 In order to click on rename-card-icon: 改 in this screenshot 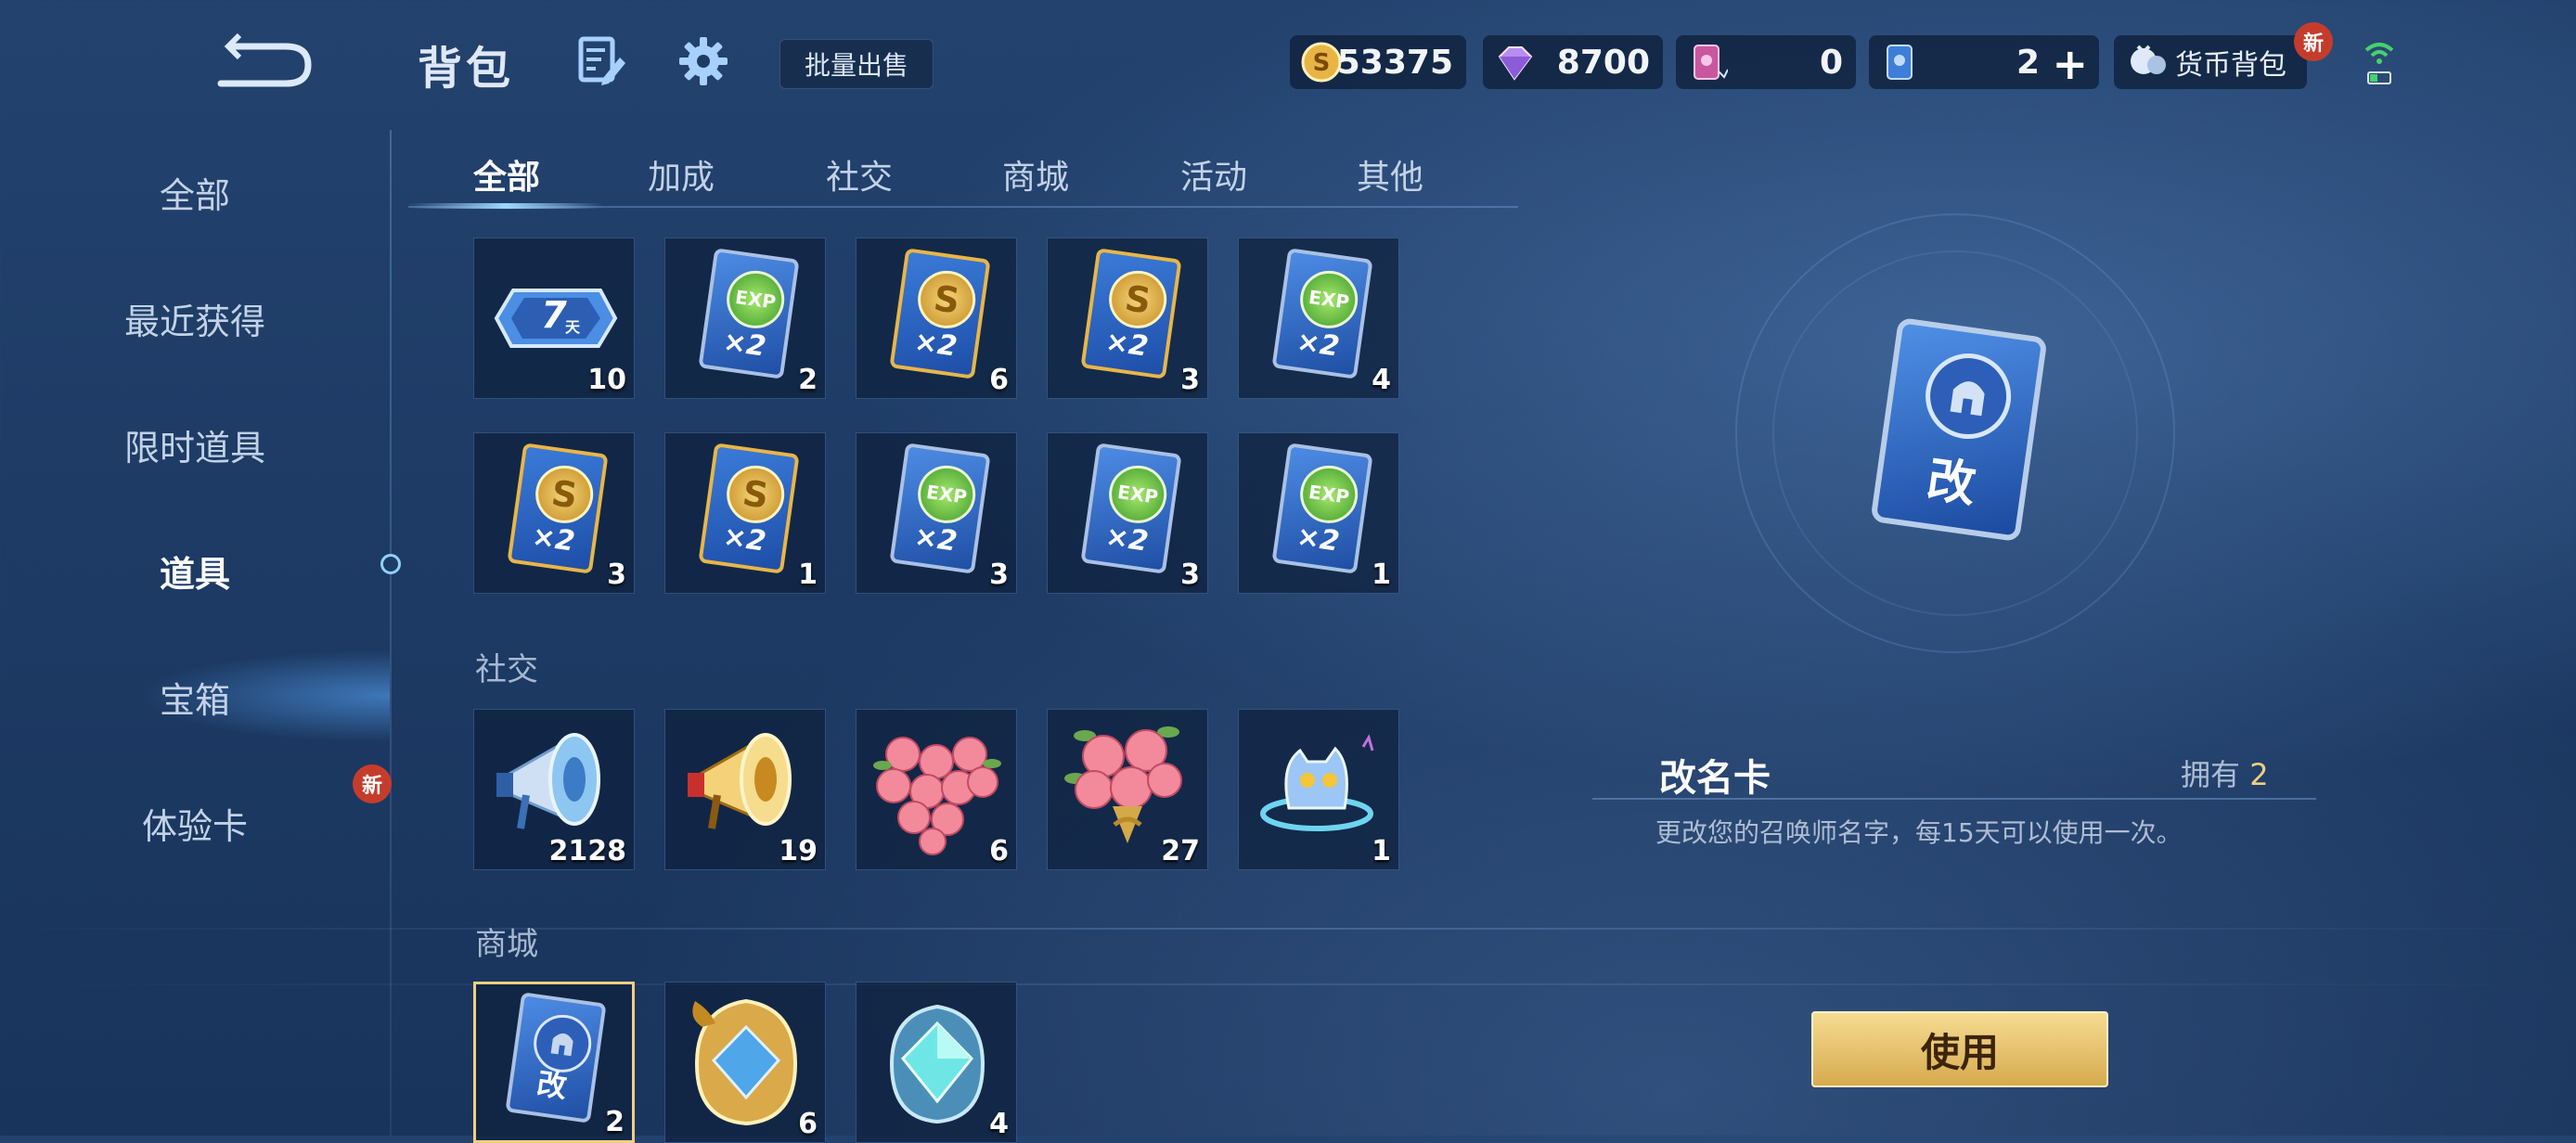, I will do `click(556, 1058)`.